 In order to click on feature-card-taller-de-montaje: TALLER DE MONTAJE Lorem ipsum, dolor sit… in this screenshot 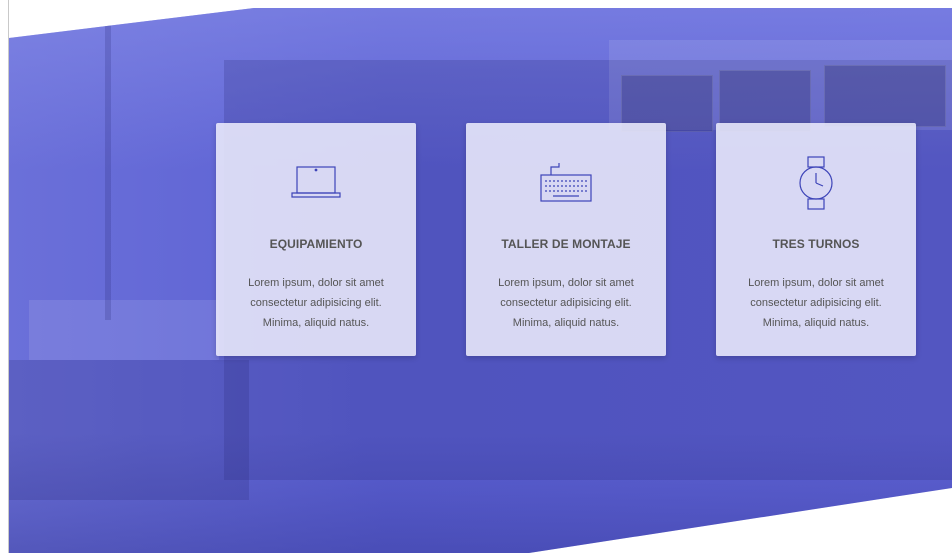, I will do `click(566, 239)`.